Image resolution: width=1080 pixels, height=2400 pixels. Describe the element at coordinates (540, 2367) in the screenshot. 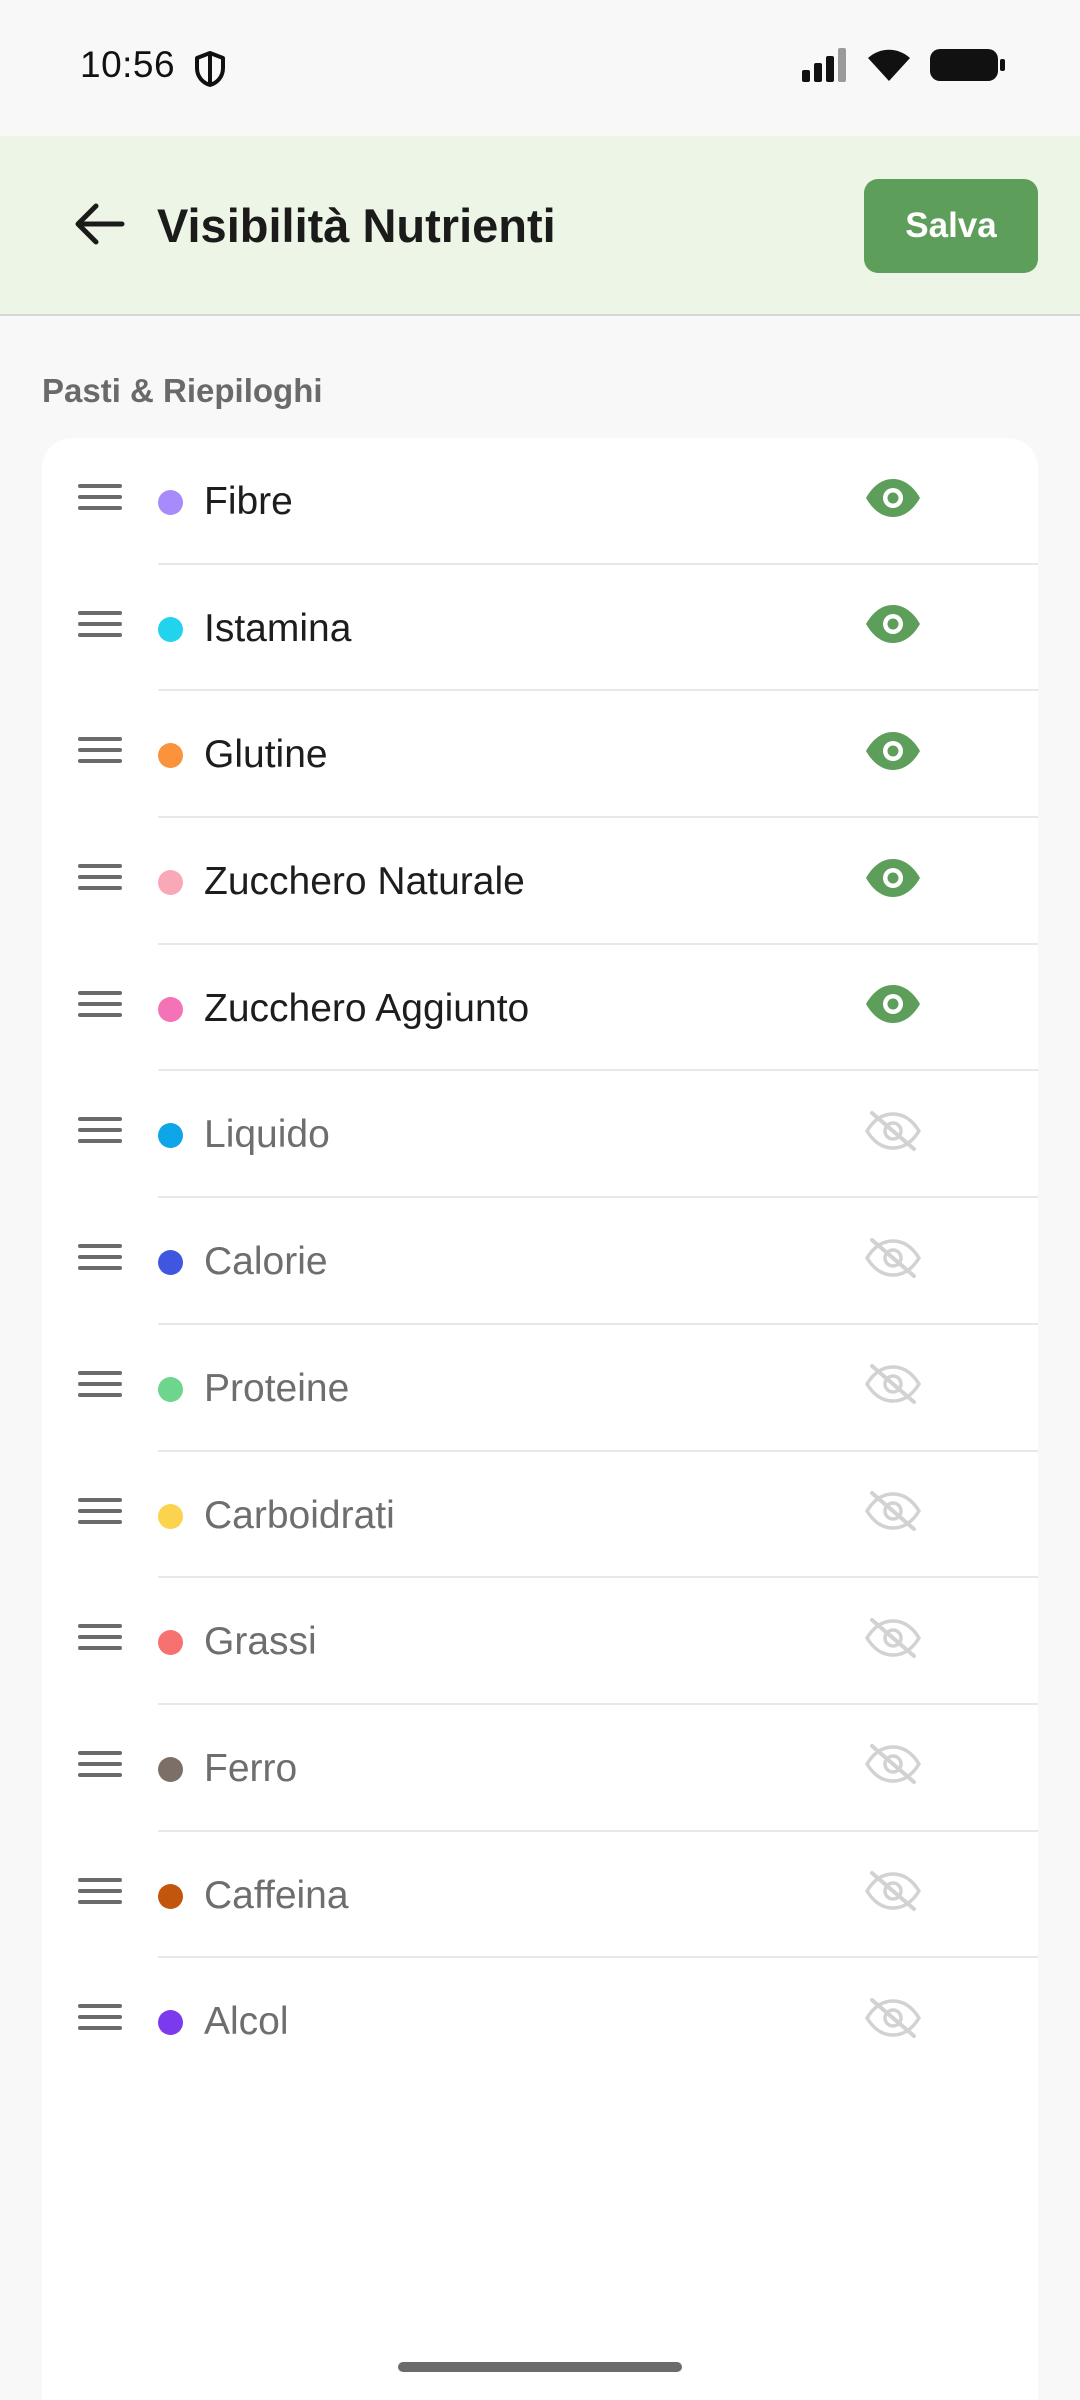

I see `home-indicator` at that location.